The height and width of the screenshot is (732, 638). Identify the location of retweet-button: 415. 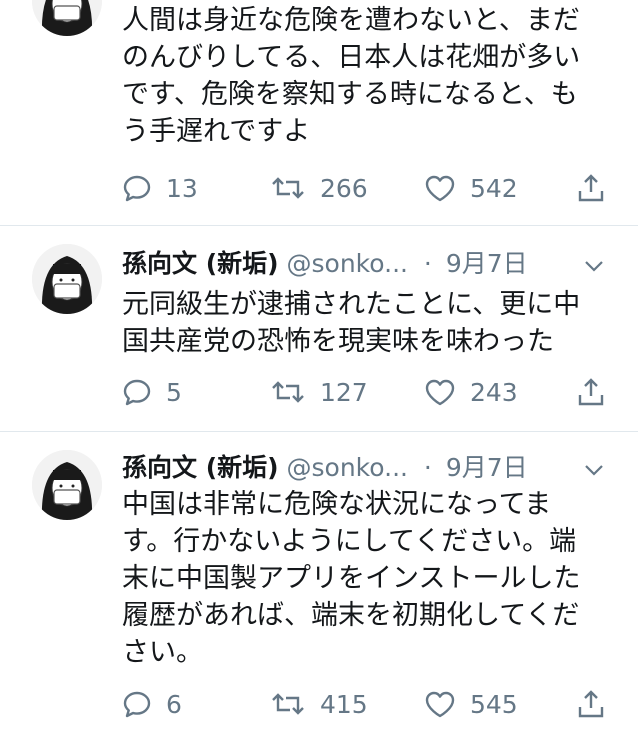
(319, 704).